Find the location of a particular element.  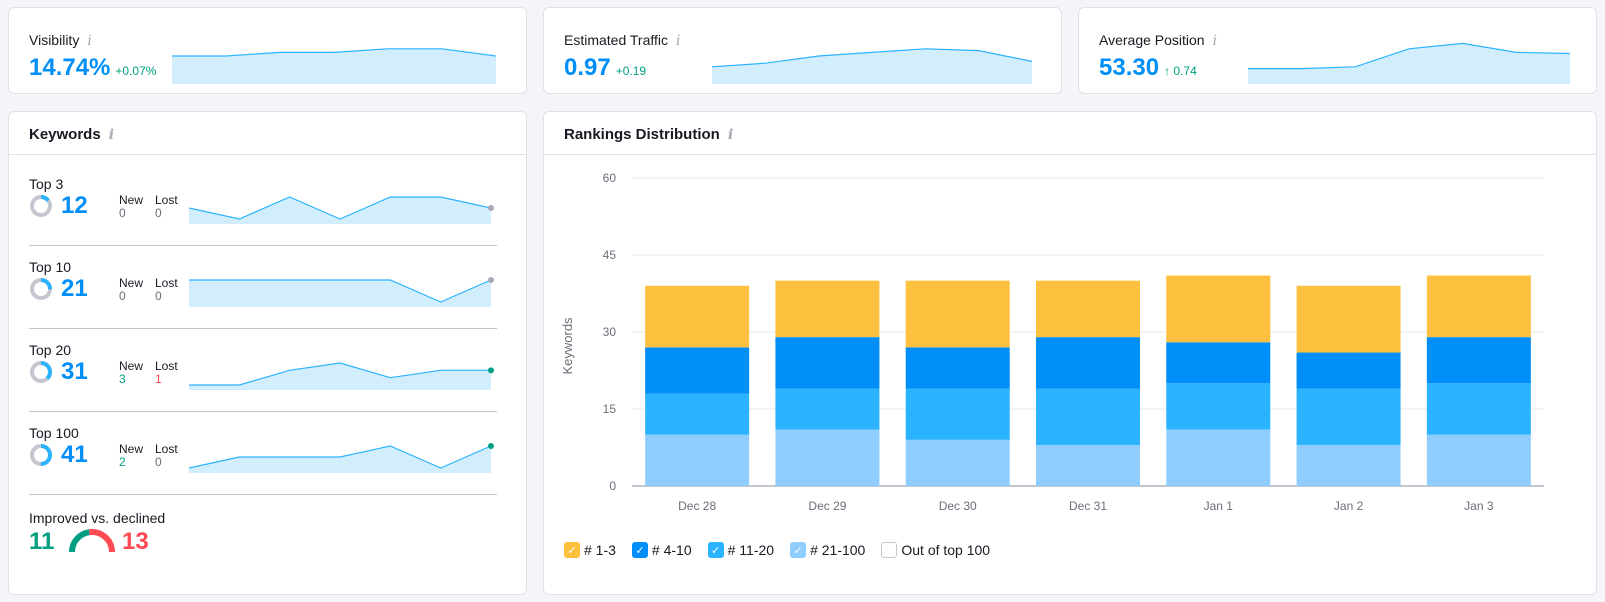

new-keywords: New 2 is located at coordinates (131, 456).